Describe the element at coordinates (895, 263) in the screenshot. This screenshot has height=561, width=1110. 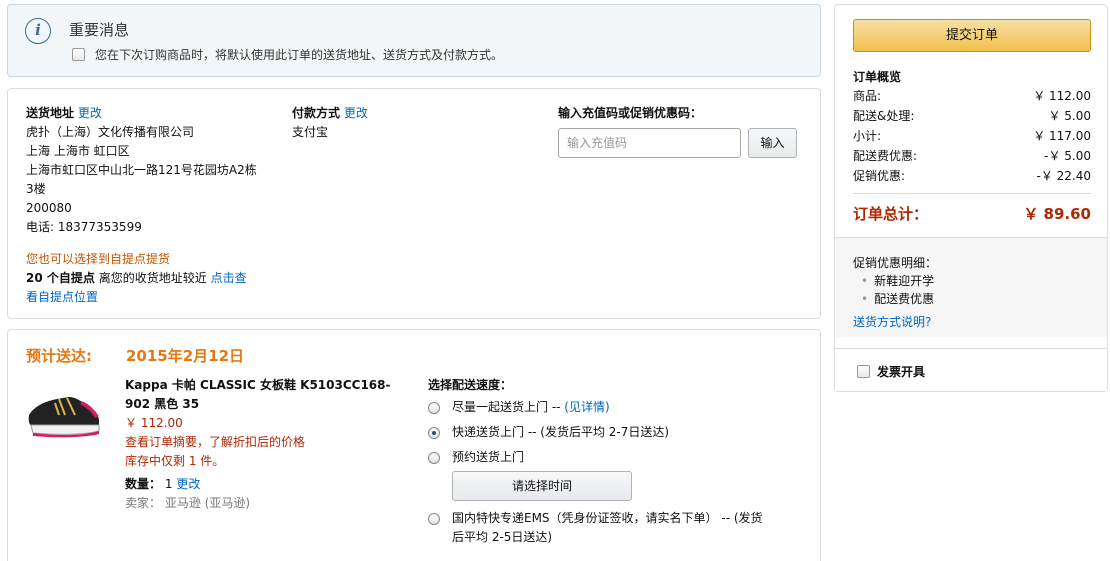
I see `promo-detail-title: 促销优惠明细：` at that location.